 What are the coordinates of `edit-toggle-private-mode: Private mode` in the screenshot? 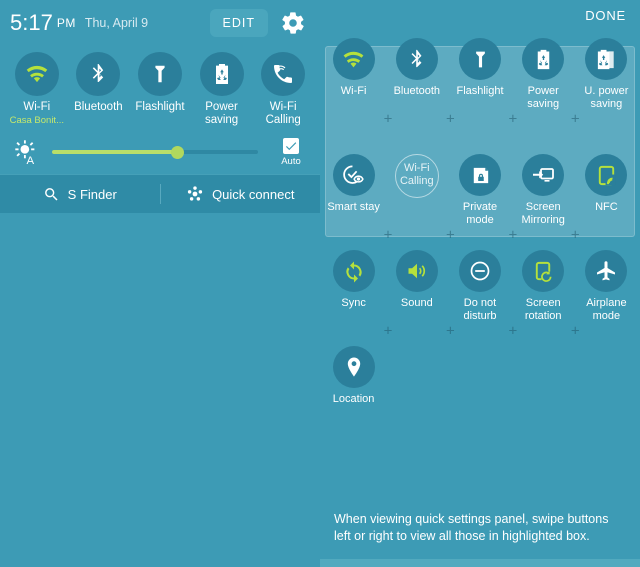 It's located at (479, 190).